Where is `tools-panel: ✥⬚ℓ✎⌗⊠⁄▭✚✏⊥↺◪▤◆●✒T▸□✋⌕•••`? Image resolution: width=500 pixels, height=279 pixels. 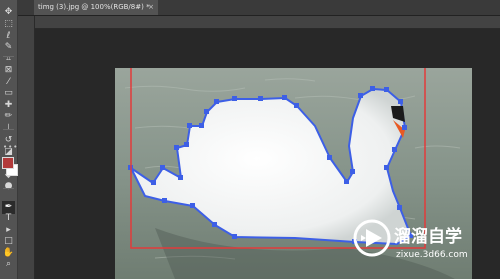 tools-panel: ✥⬚ℓ✎⌗⊠⁄▭✚✏⊥↺◪▤◆●✒T▸□✋⌕••• is located at coordinates (9, 139).